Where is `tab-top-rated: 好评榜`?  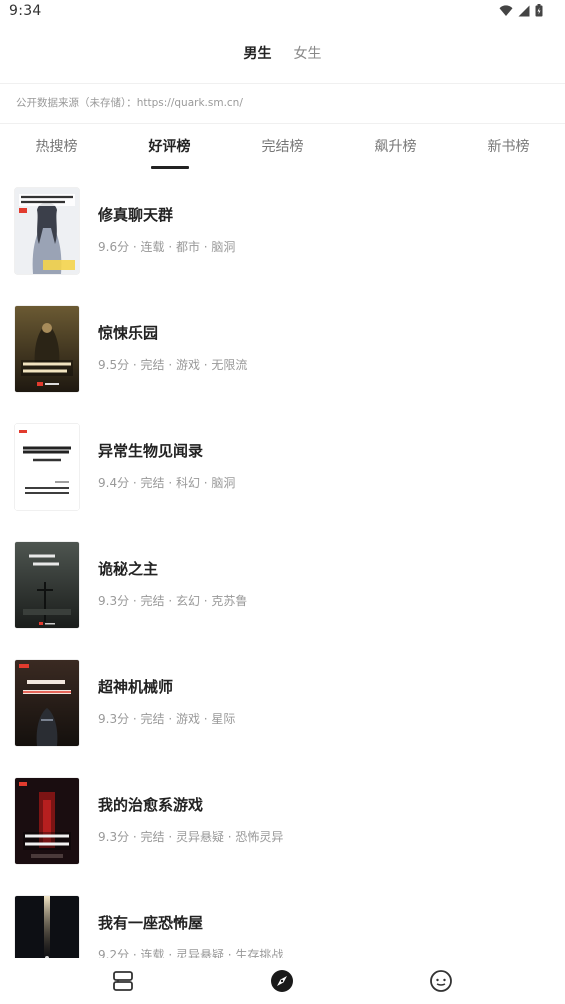
tab-top-rated: 好评榜 is located at coordinates (169, 154).